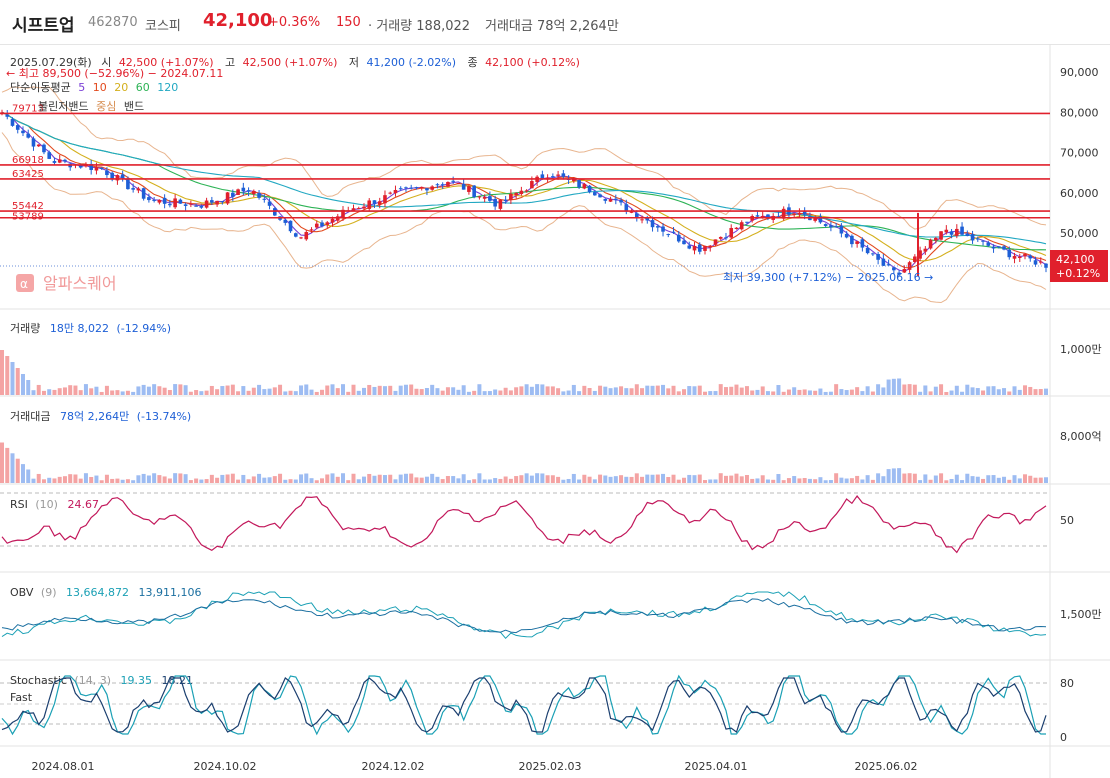  Describe the element at coordinates (100, 416) in the screenshot. I see `amount-legend: 거래대금 78억 2,264만 (-13.74%)` at that location.